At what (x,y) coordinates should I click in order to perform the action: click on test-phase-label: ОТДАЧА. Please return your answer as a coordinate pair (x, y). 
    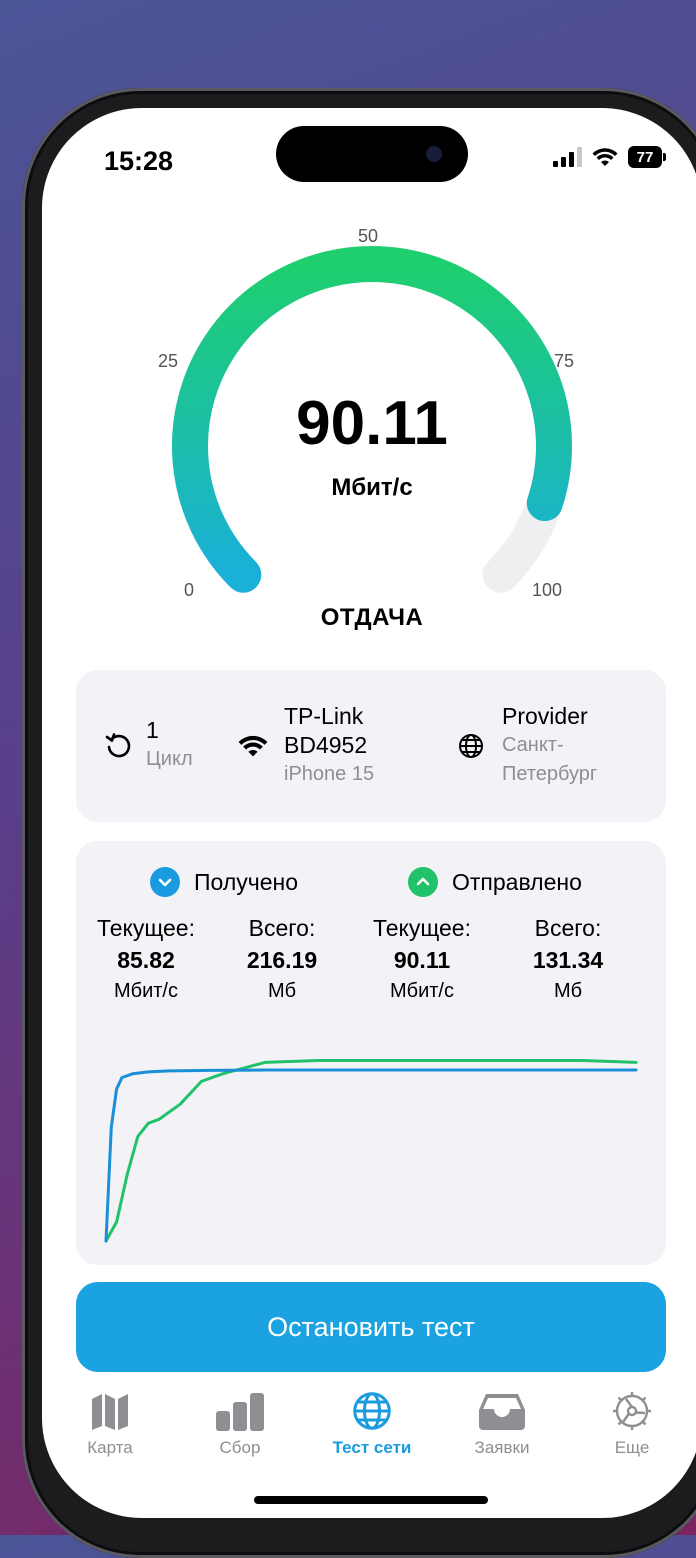
    Looking at the image, I should click on (372, 617).